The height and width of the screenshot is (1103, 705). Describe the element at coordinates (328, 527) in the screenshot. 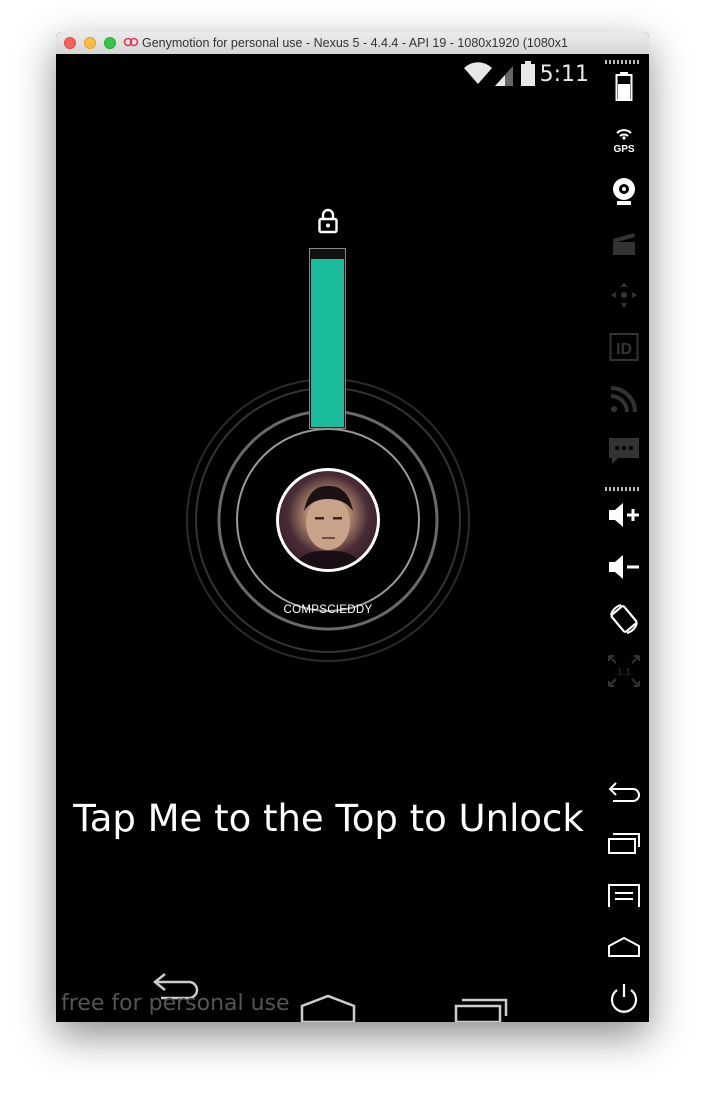

I see `avatar-photo` at that location.